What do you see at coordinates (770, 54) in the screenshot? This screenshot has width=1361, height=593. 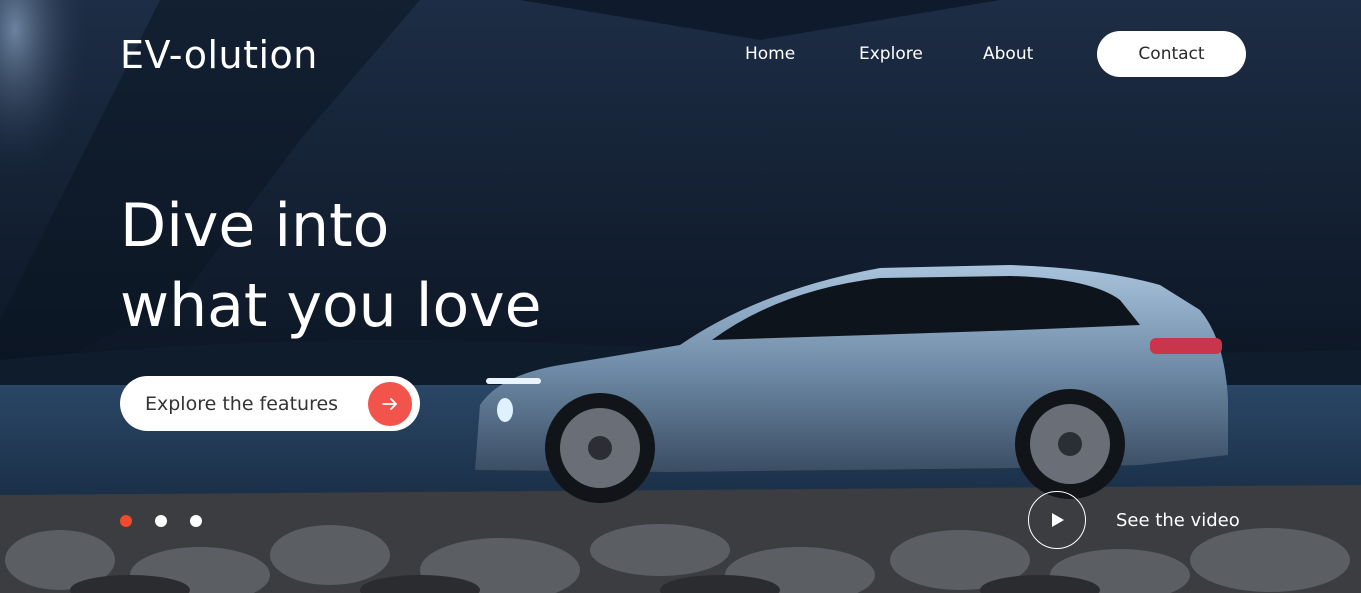 I see `nav-home-link: Home` at bounding box center [770, 54].